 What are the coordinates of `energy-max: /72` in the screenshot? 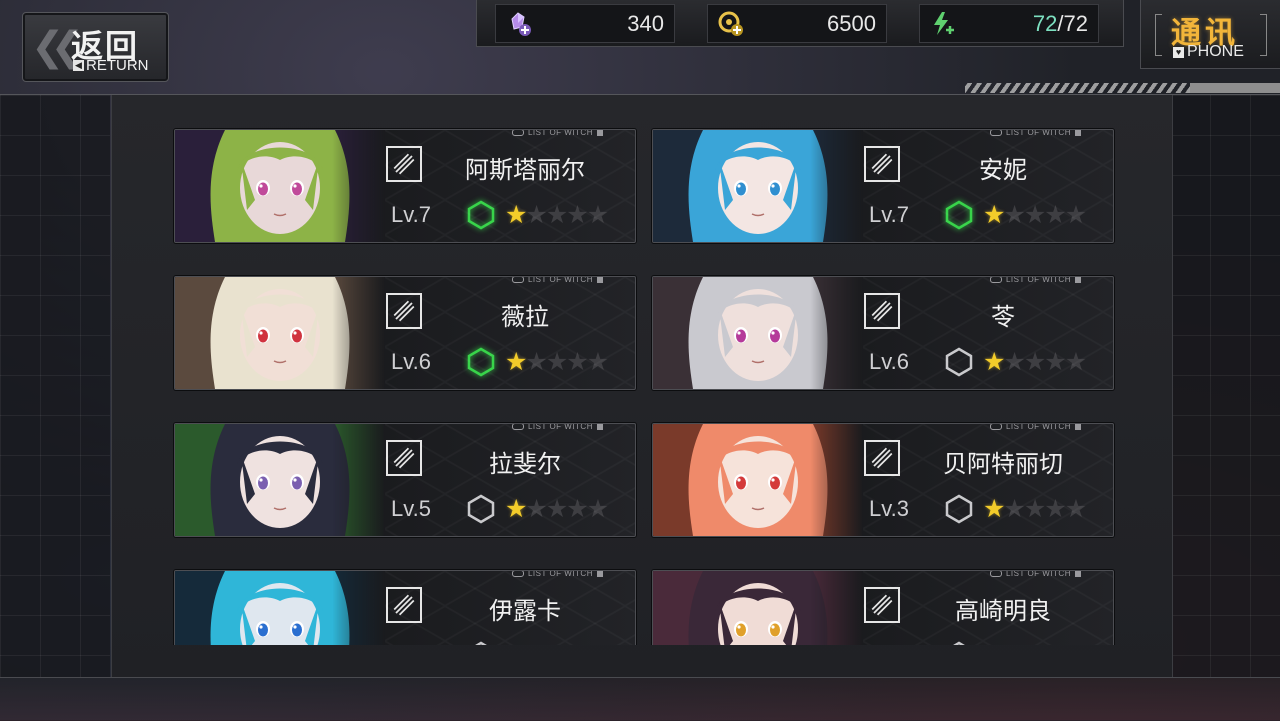 It's located at (1072, 23).